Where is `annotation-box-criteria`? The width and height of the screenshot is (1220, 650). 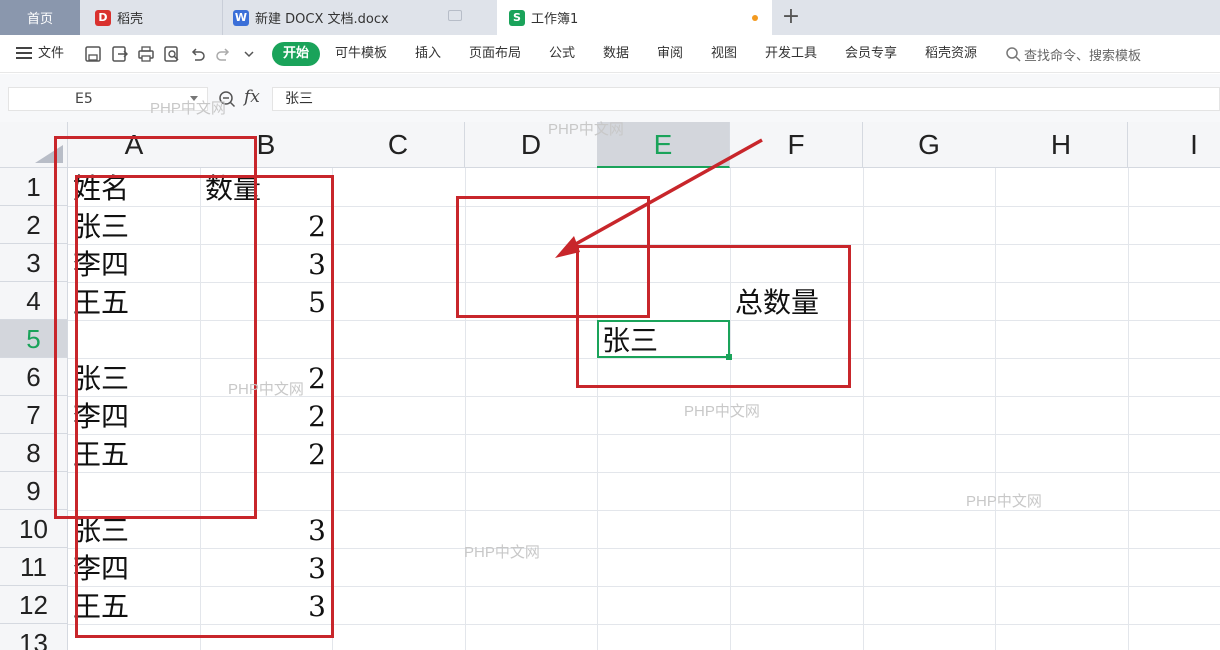 annotation-box-criteria is located at coordinates (713, 316).